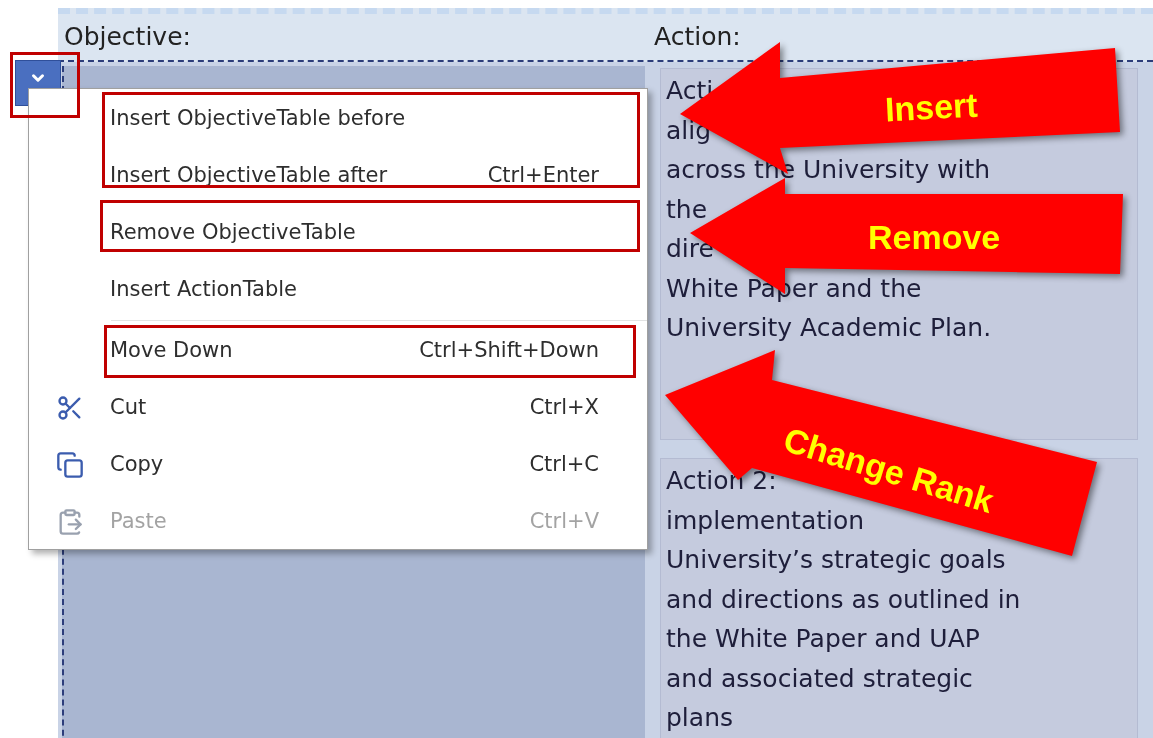 The image size is (1153, 738). I want to click on menu-item: Insert ObjectiveTable before, so click(338, 118).